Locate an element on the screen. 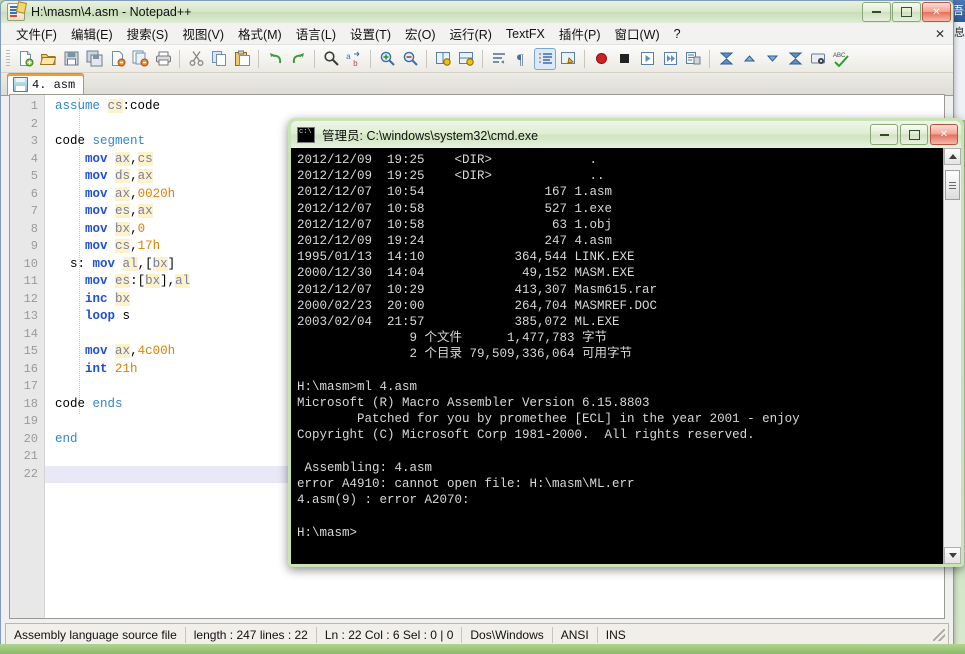 The image size is (965, 654). sync-horizontal-scroll-icon is located at coordinates (466, 59).